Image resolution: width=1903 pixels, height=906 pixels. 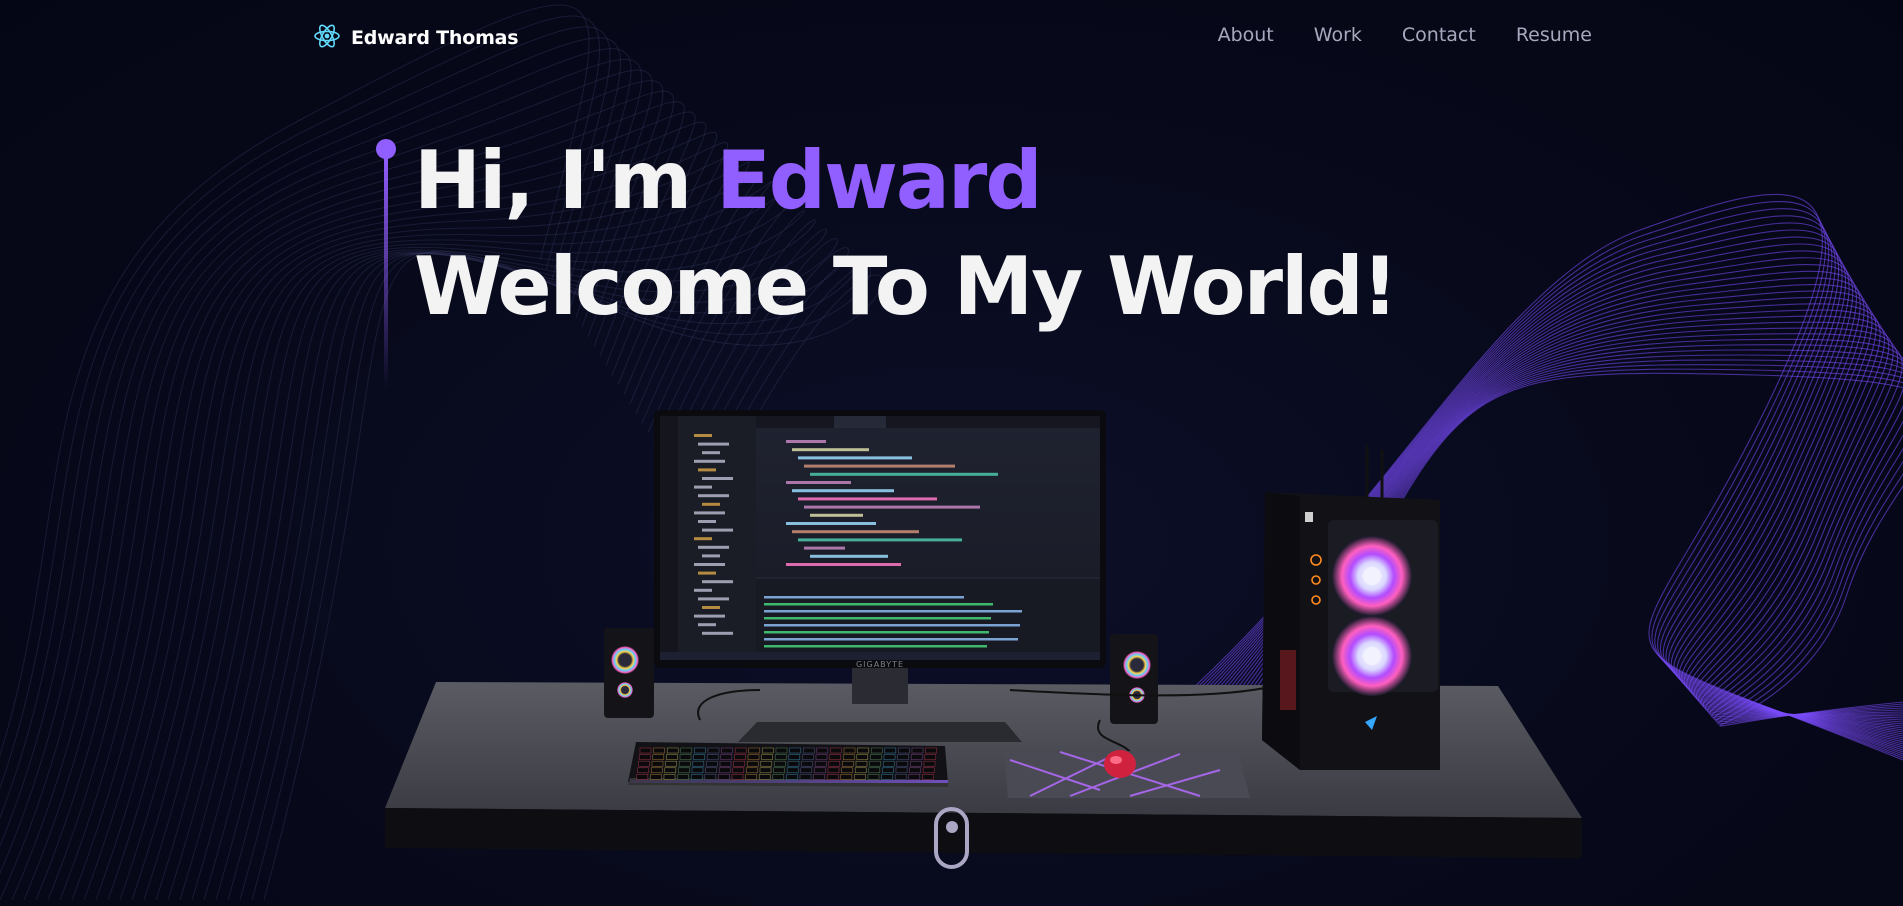 I want to click on brand-name: Edward Thomas, so click(x=435, y=38).